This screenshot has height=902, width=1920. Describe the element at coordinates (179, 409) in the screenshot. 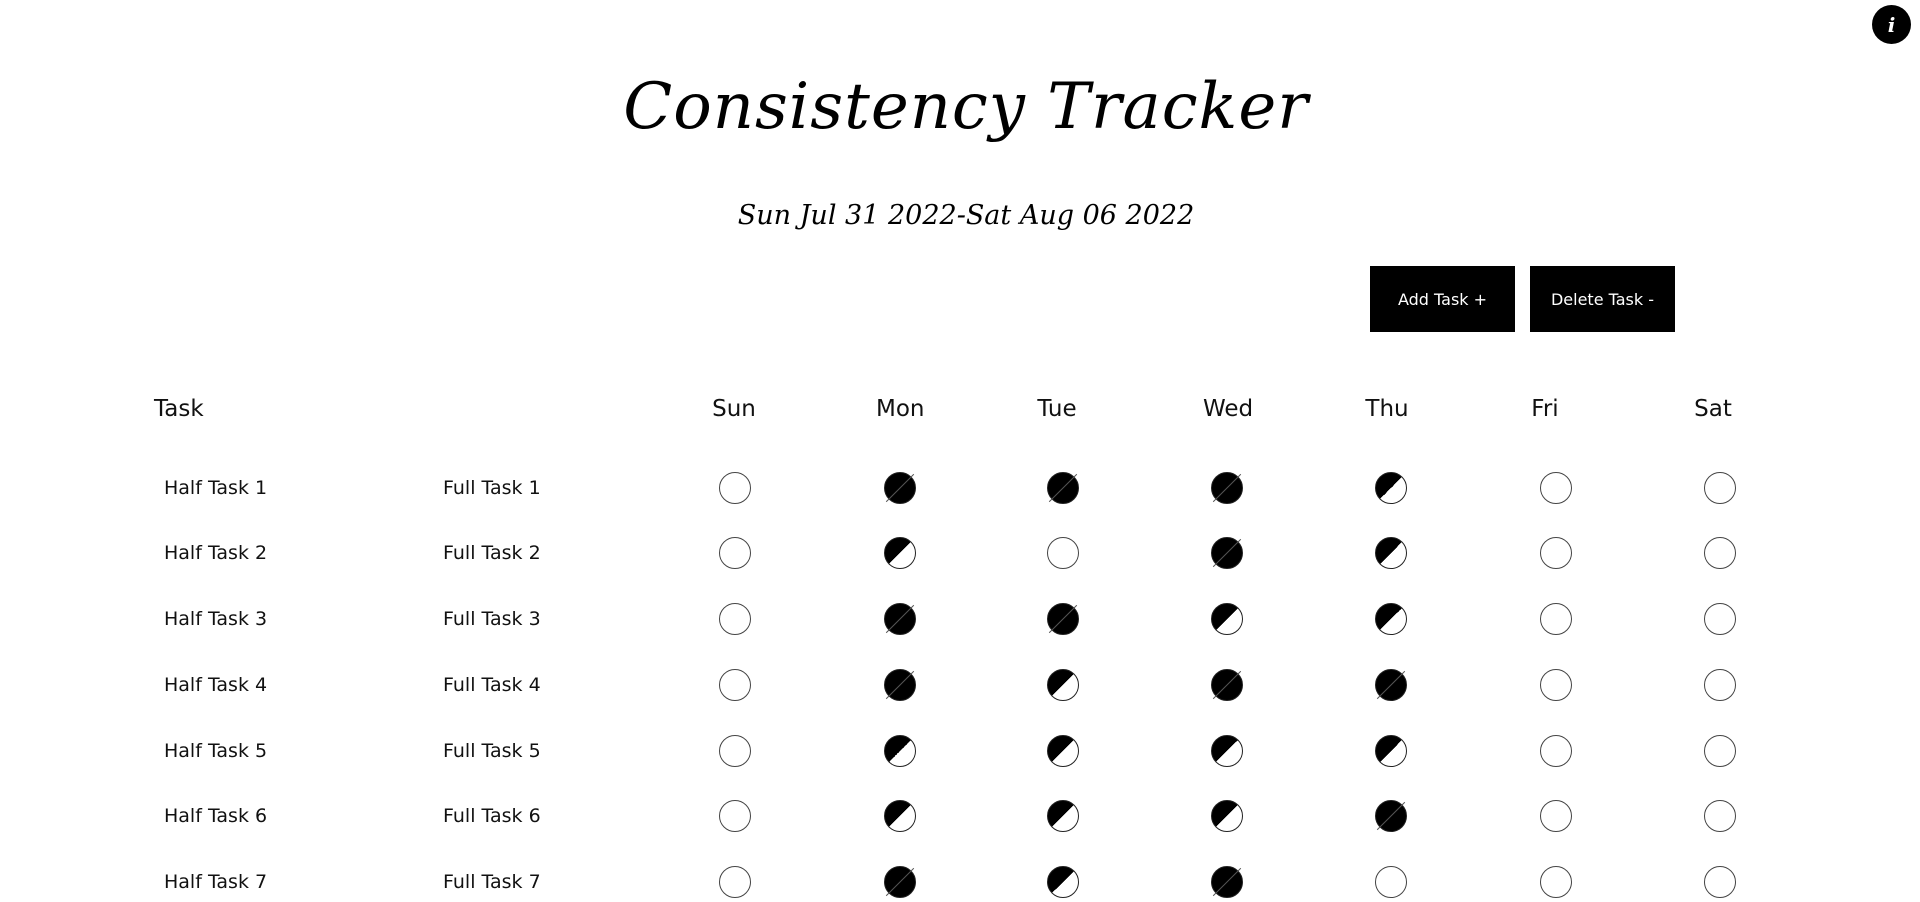

I see `task-column-header: Task` at that location.